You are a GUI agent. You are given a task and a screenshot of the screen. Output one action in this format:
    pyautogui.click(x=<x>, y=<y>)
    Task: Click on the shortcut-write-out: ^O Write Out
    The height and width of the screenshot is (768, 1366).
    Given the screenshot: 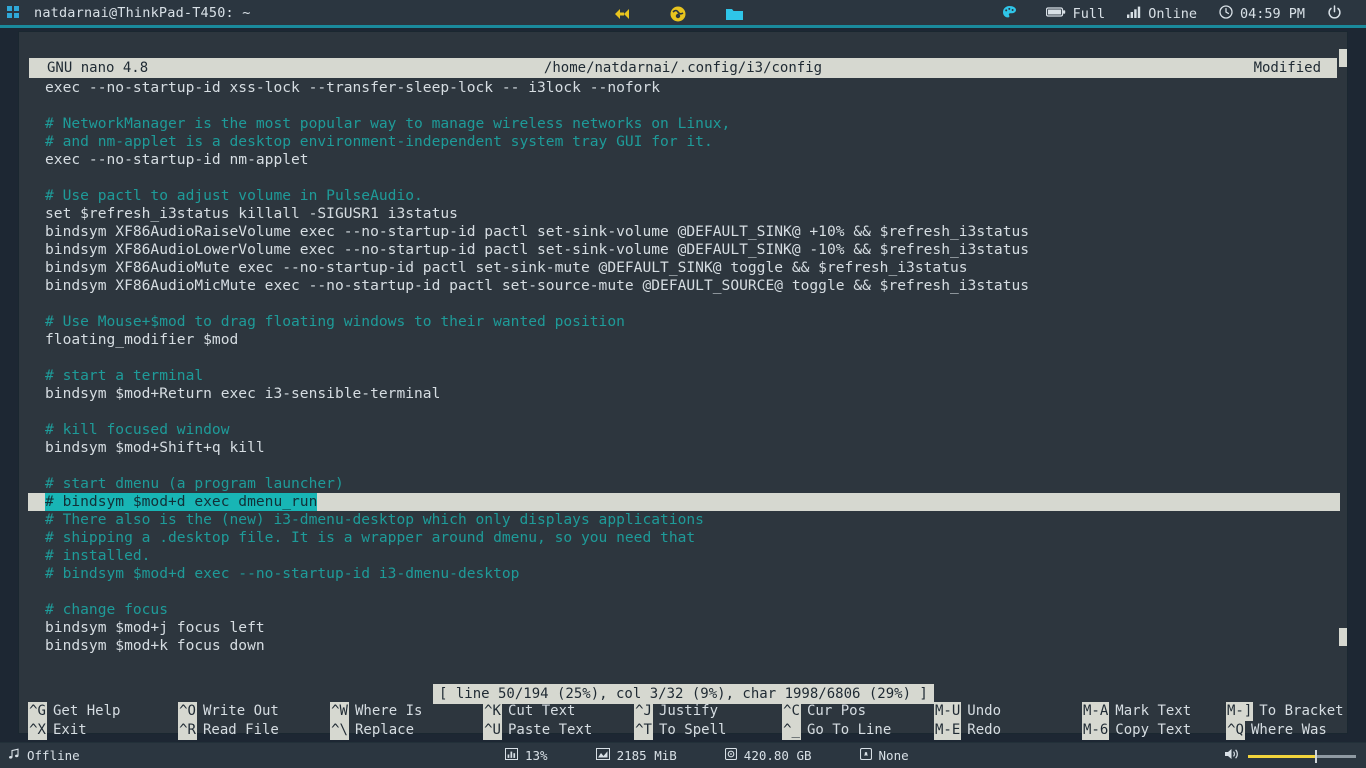 What is the action you would take?
    pyautogui.click(x=254, y=711)
    